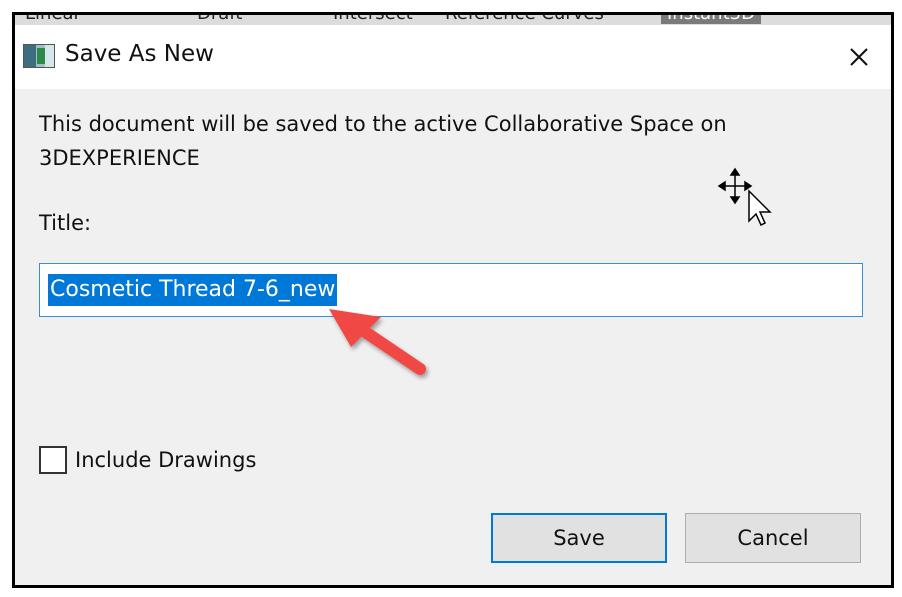  I want to click on bg-fragment-instant3d: Instant3D, so click(711, 19).